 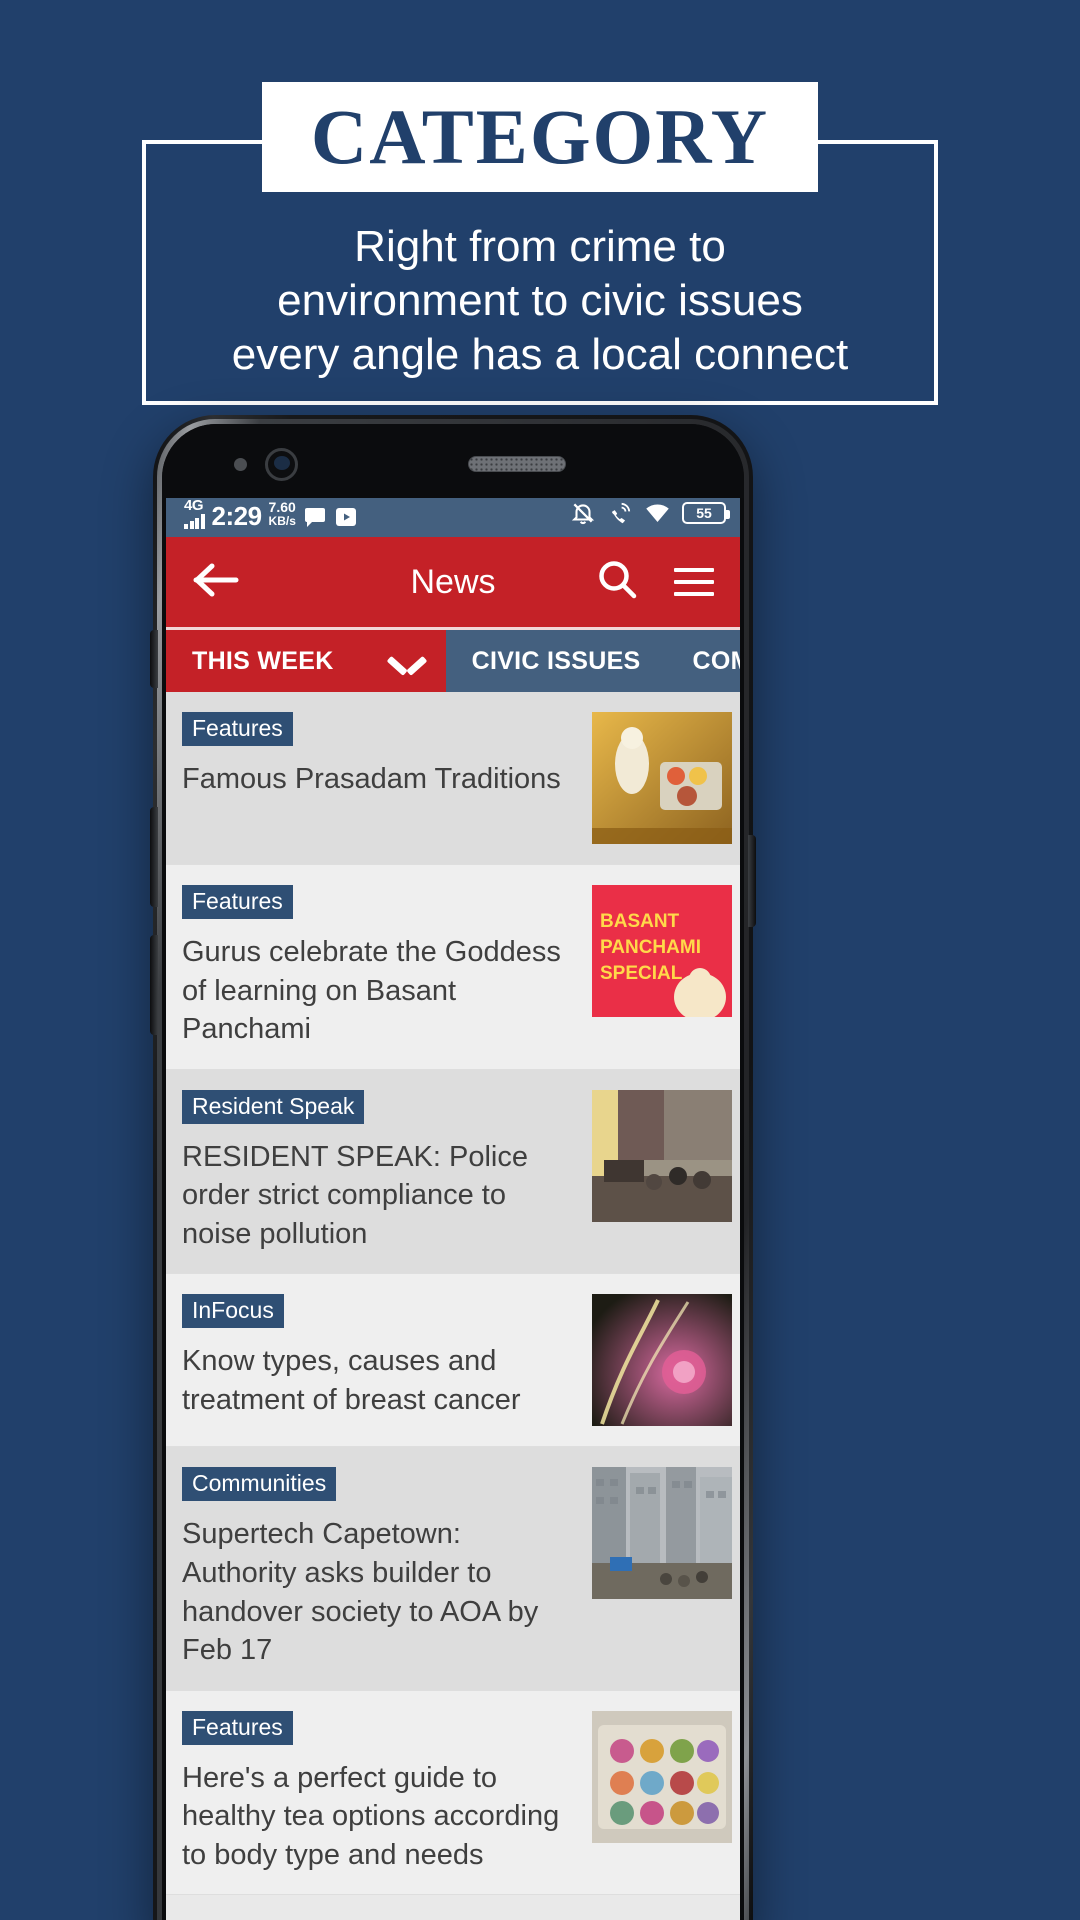 I want to click on phone-button-volume-down, so click(x=154, y=985).